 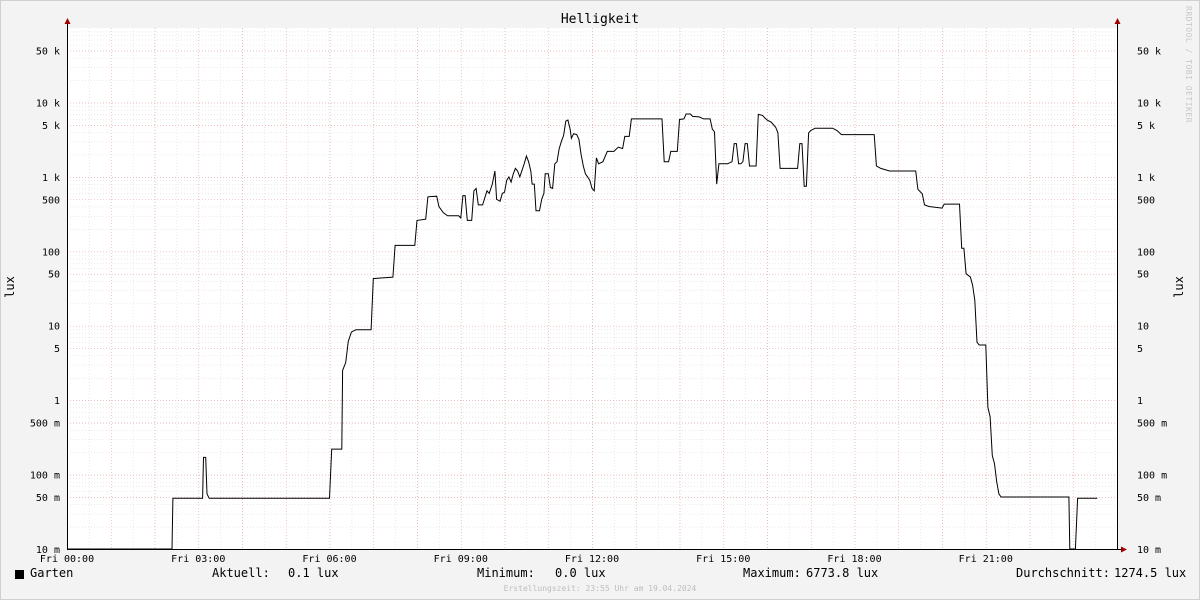 I want to click on minimum-value: 0.0 lux, so click(x=580, y=573).